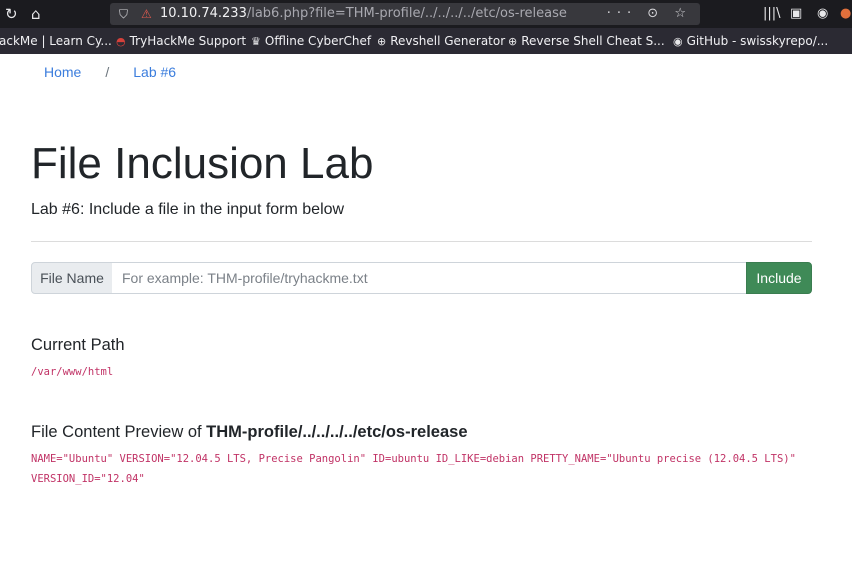 This screenshot has height=587, width=852. I want to click on library-icon: |||\, so click(772, 14).